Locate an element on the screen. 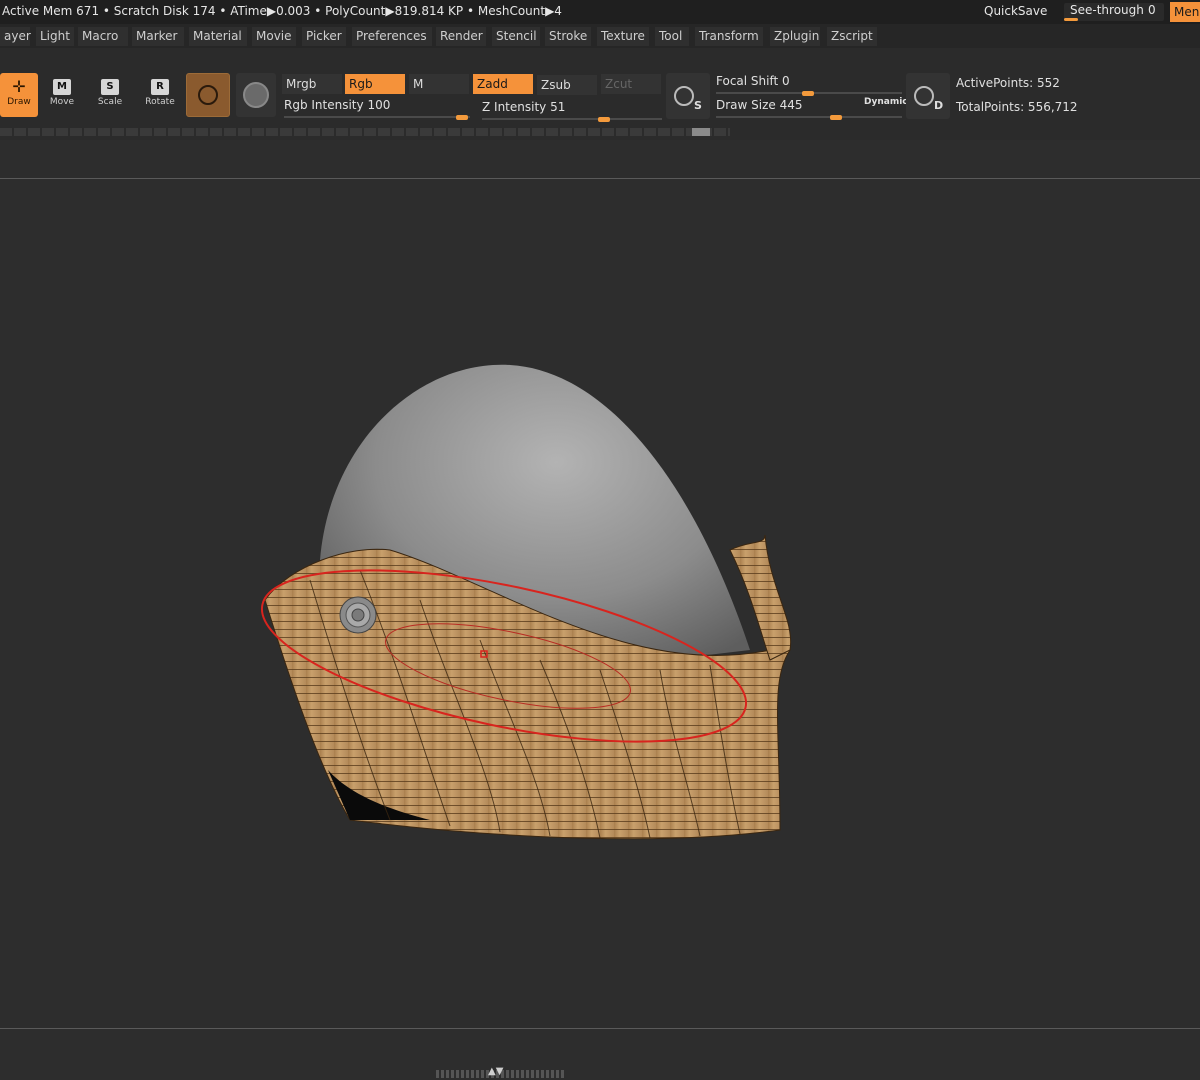 This screenshot has height=1080, width=1200. total-points-readout: TotalPoints: 556,712 is located at coordinates (1017, 107).